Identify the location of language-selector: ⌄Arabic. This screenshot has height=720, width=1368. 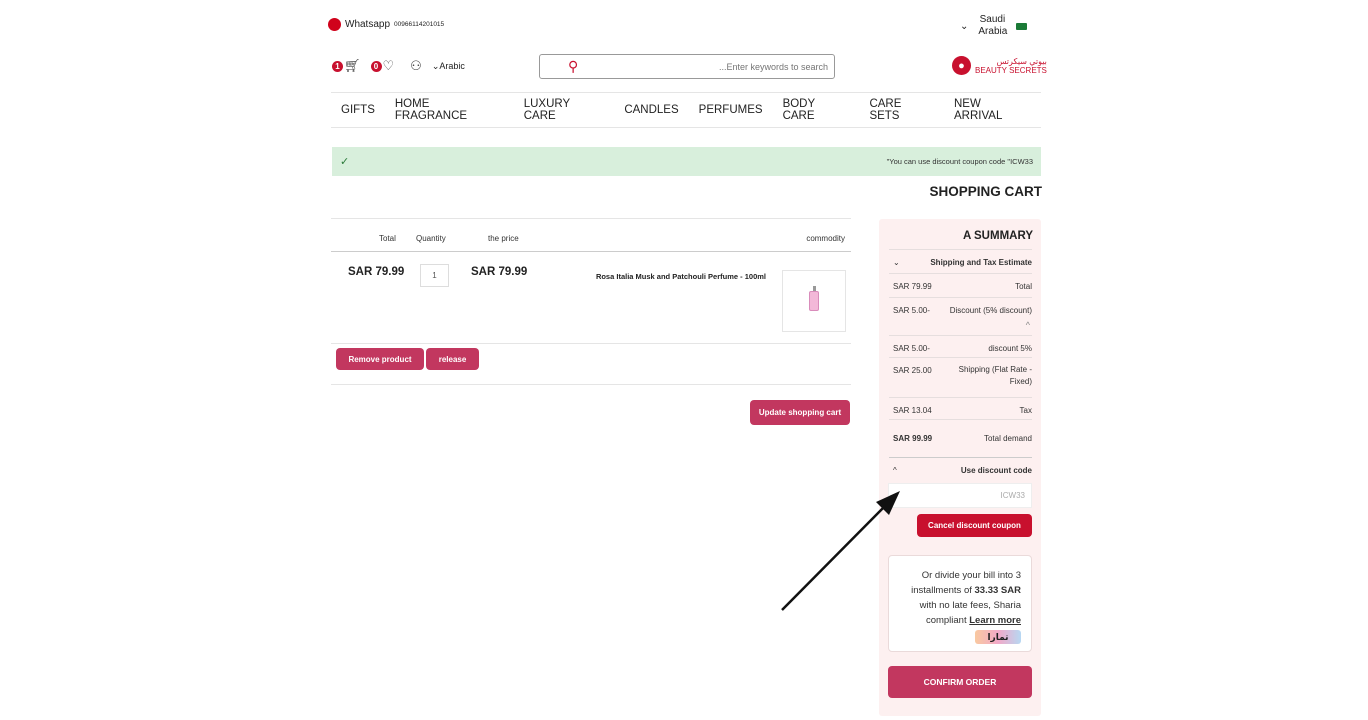
(448, 66).